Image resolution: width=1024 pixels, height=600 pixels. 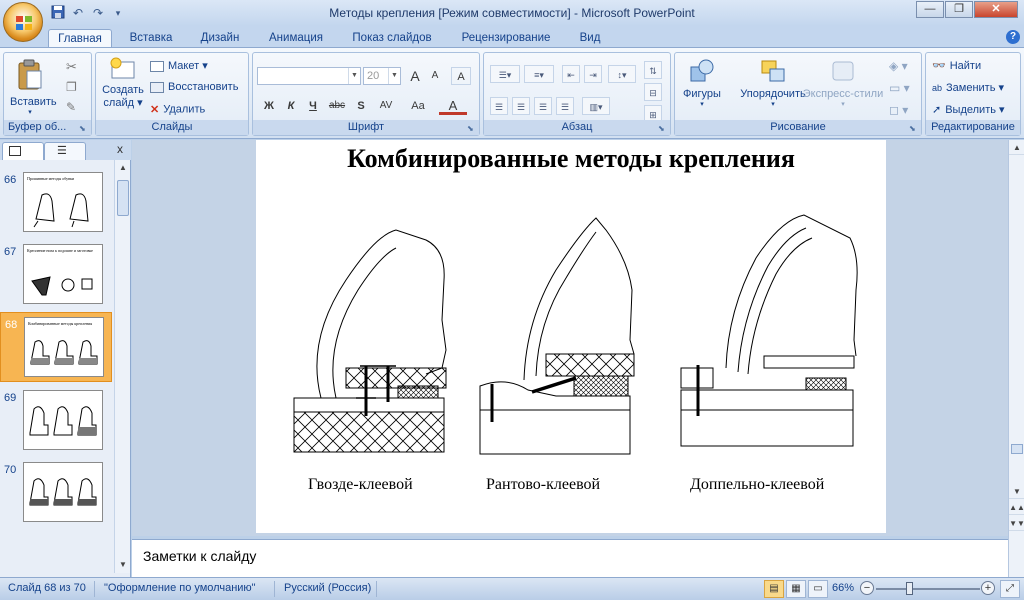 What do you see at coordinates (1016, 523) in the screenshot?
I see `next-slide-icon: ▼▼` at bounding box center [1016, 523].